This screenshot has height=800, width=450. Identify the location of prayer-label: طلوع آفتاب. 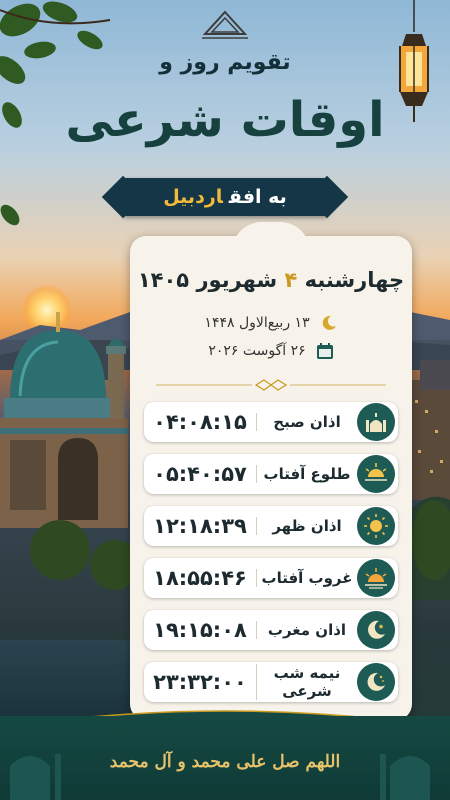
(306, 474).